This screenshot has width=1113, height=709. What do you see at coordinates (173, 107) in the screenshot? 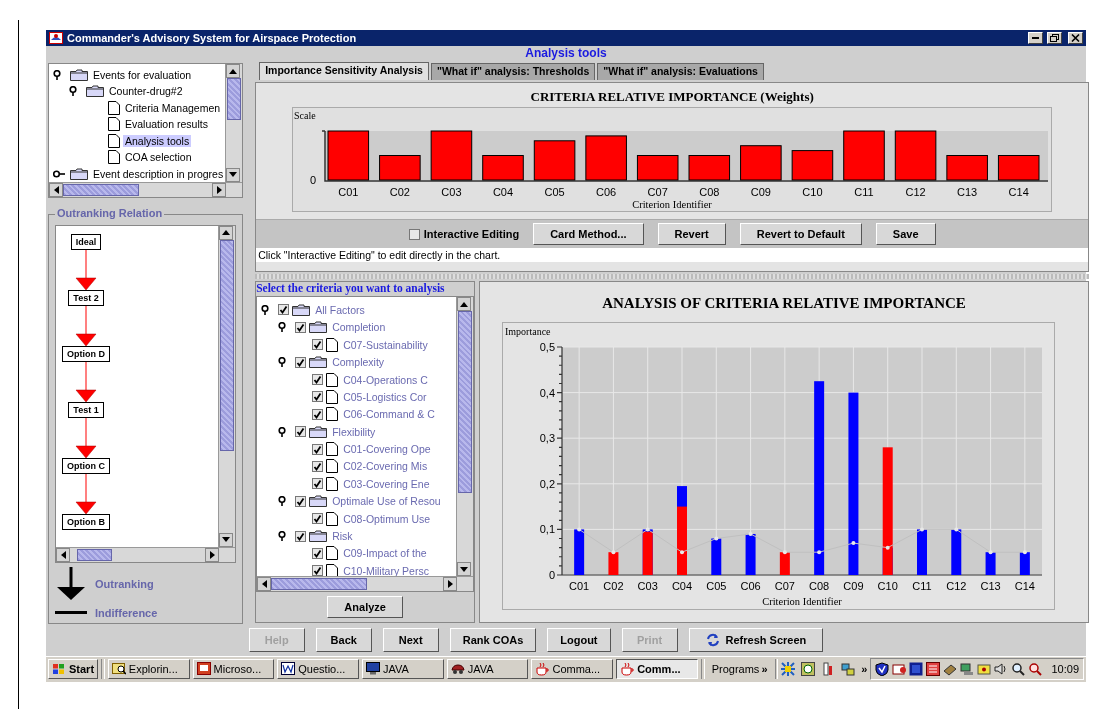
I see `tree-item: Criteria Managemen` at bounding box center [173, 107].